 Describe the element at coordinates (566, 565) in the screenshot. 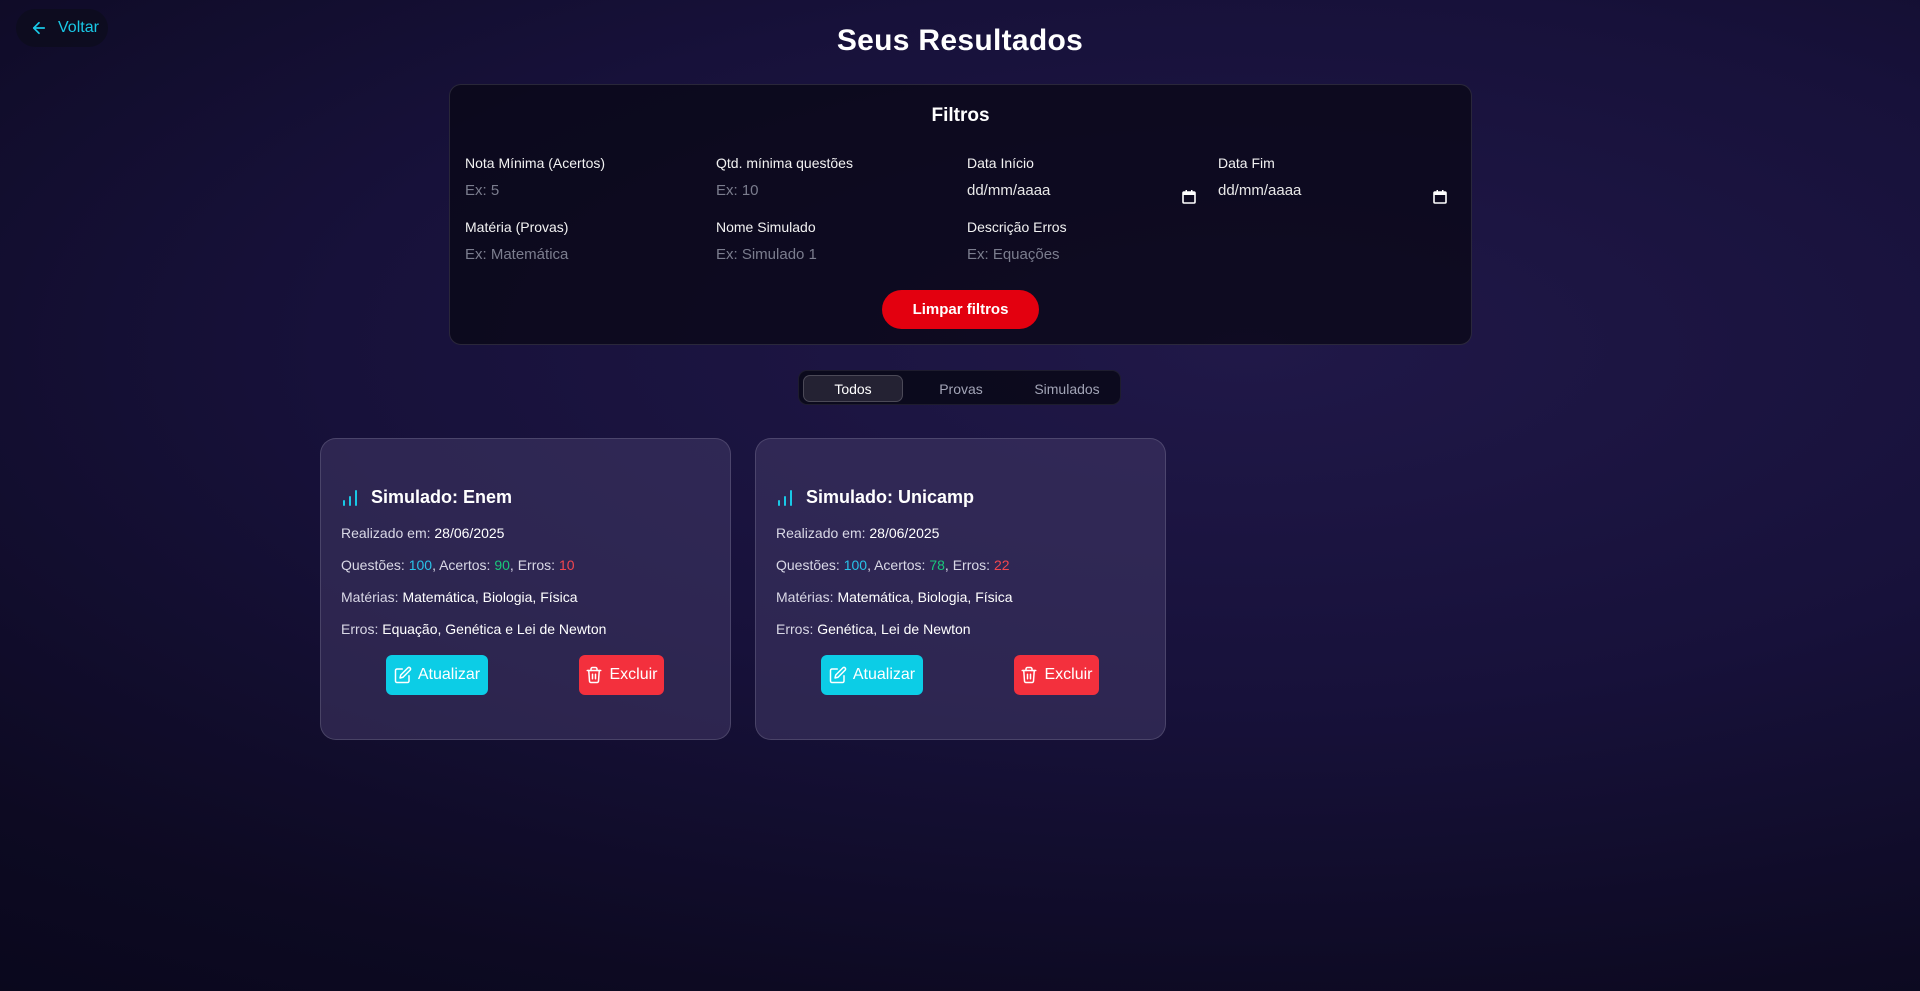

I see `card-errors: 10` at that location.